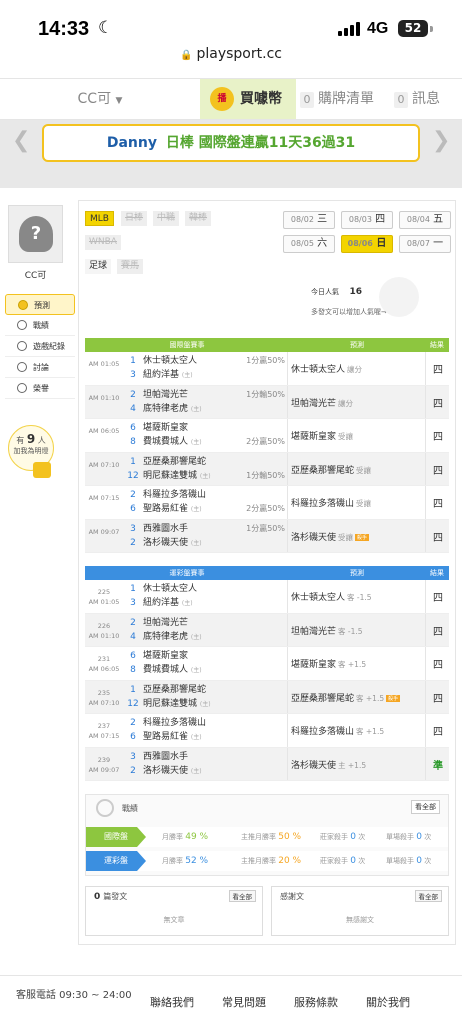 The image size is (462, 1010). Describe the element at coordinates (231, 60) in the screenshot. I see `url-bar: 🔒 playsport.cc` at that location.